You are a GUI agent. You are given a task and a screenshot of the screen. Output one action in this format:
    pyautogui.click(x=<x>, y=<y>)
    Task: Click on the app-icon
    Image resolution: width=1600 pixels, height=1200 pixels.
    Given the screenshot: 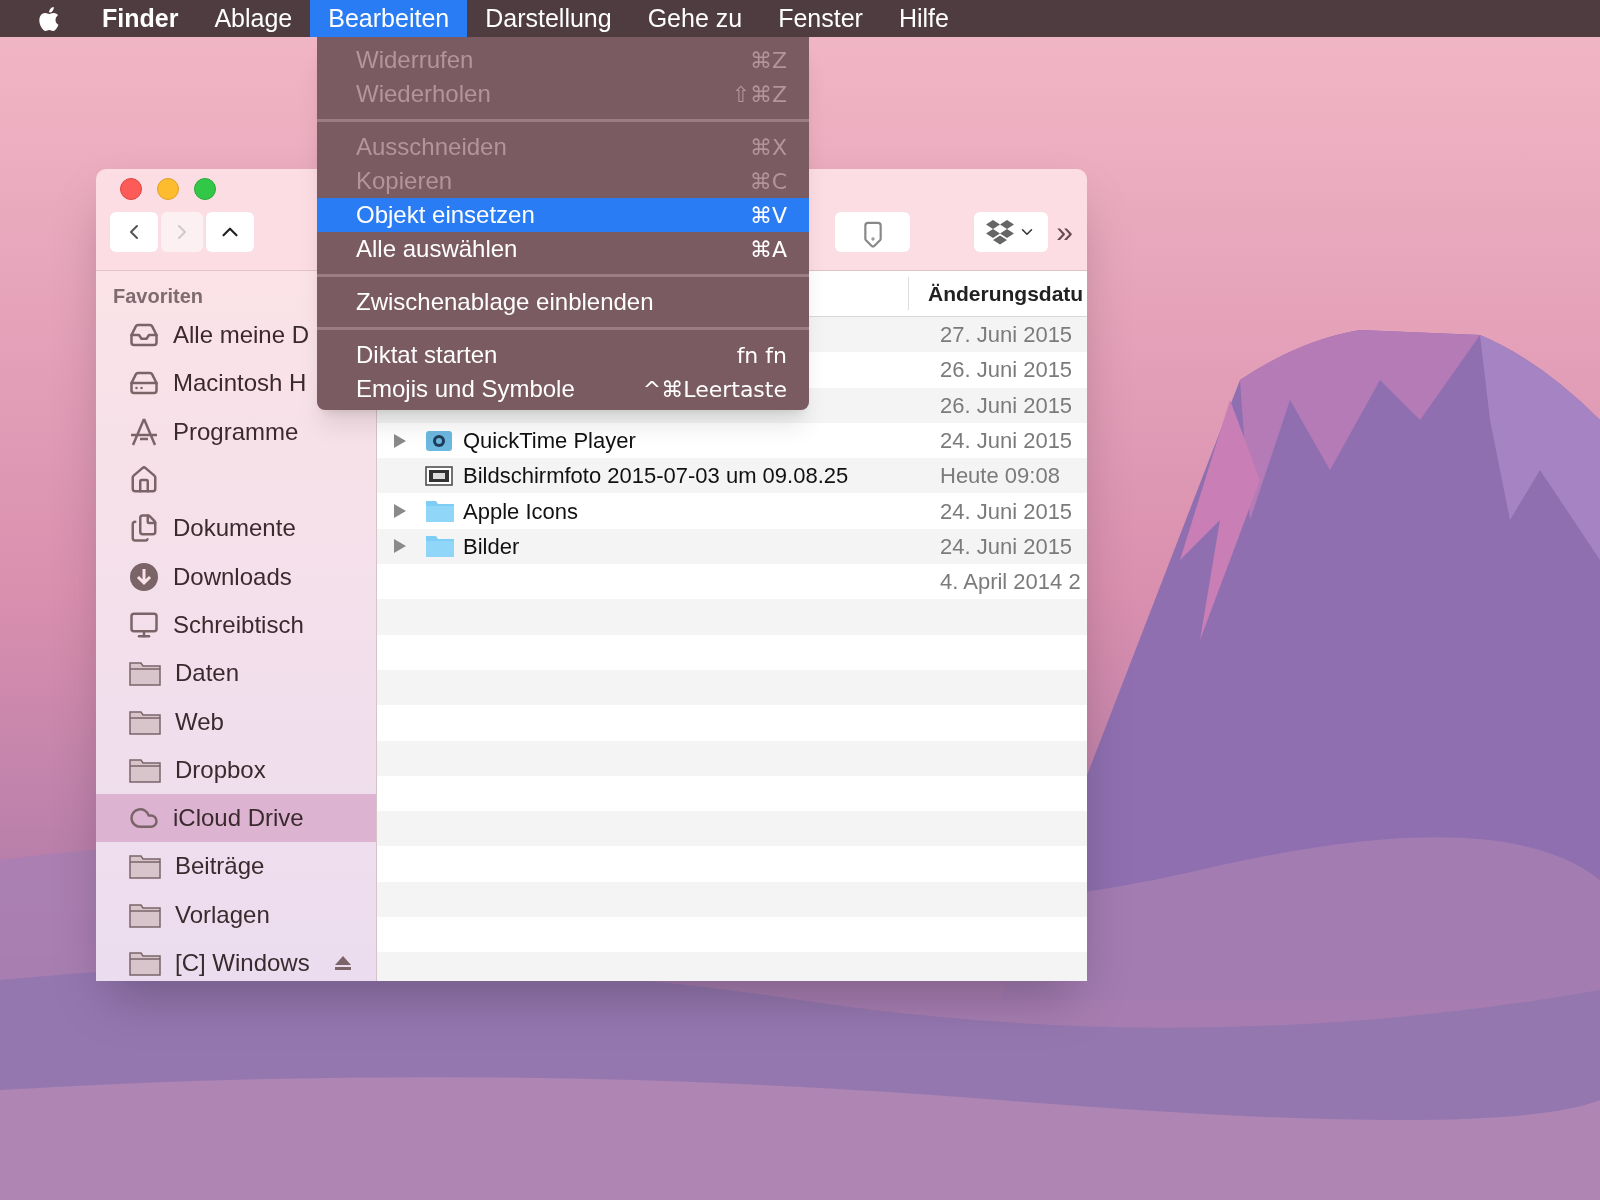 What is the action you would take?
    pyautogui.click(x=439, y=440)
    